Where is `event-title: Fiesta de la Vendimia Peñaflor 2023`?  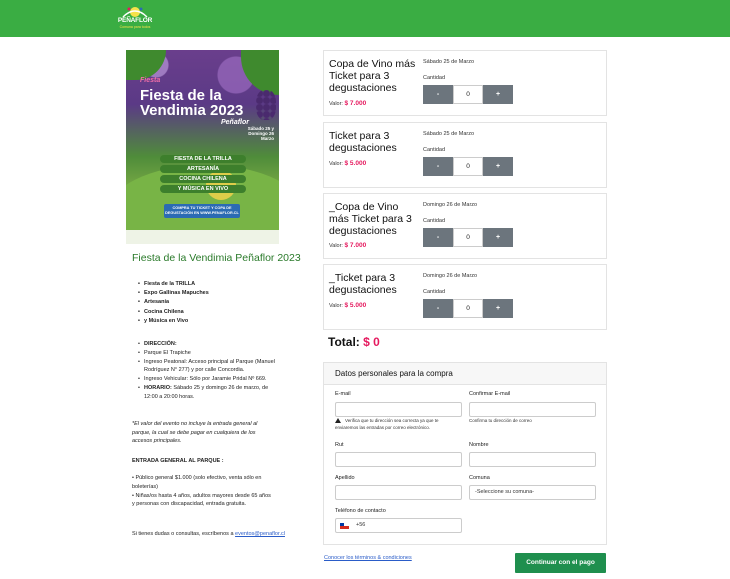 event-title: Fiesta de la Vendimia Peñaflor 2023 is located at coordinates (216, 258).